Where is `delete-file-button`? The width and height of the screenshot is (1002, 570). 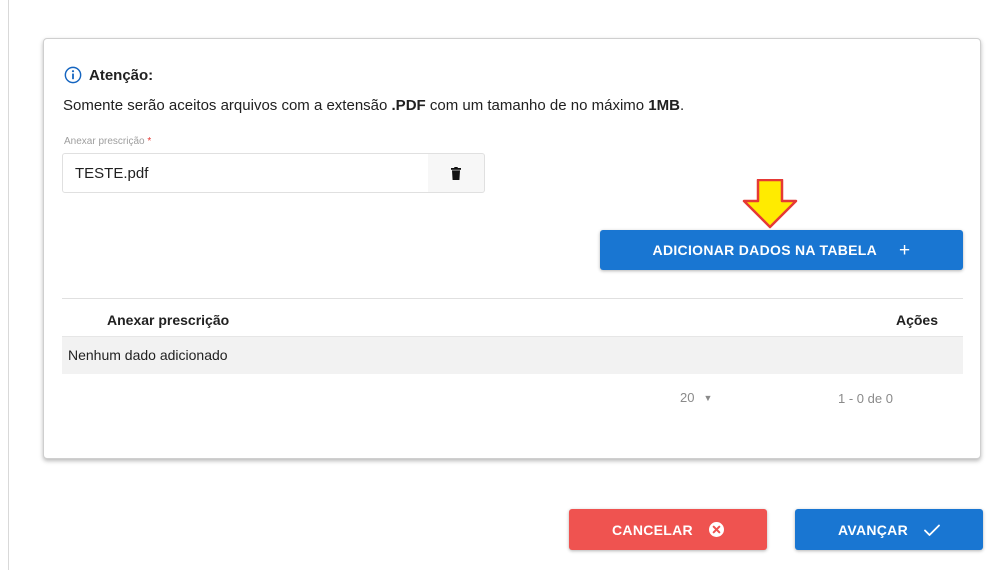
delete-file-button is located at coordinates (456, 173).